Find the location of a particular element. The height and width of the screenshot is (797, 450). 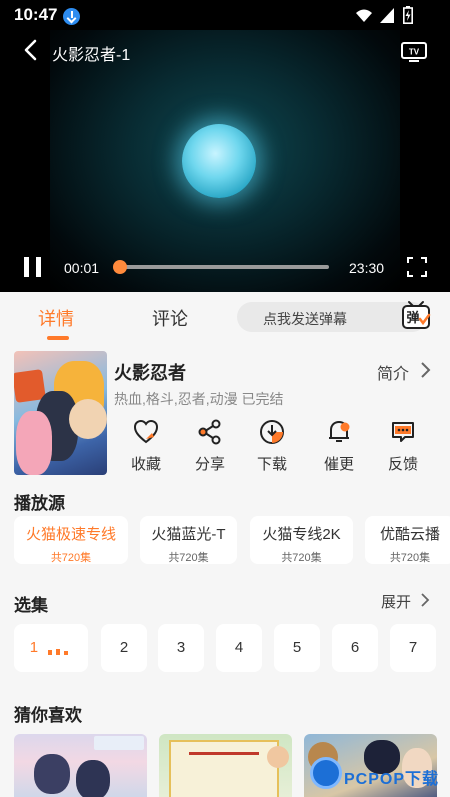

episode-list: 1 2 3 4 5 6 7 is located at coordinates (232, 649).